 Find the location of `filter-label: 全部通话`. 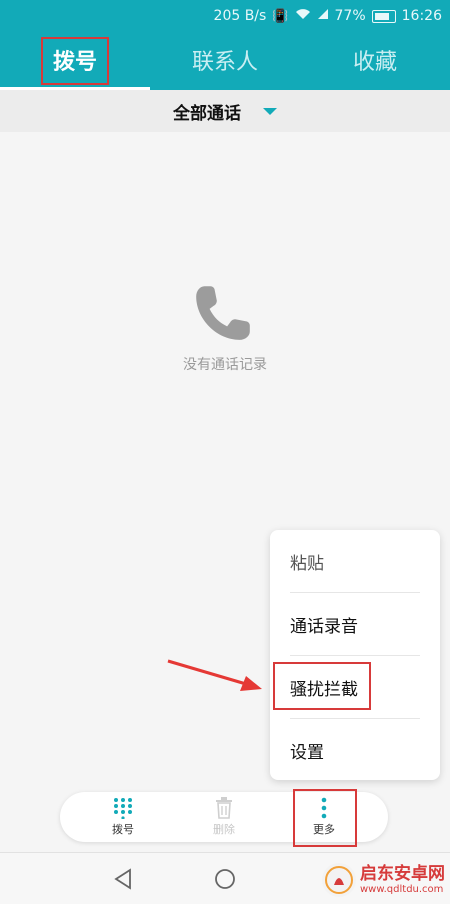

filter-label: 全部通话 is located at coordinates (207, 113).